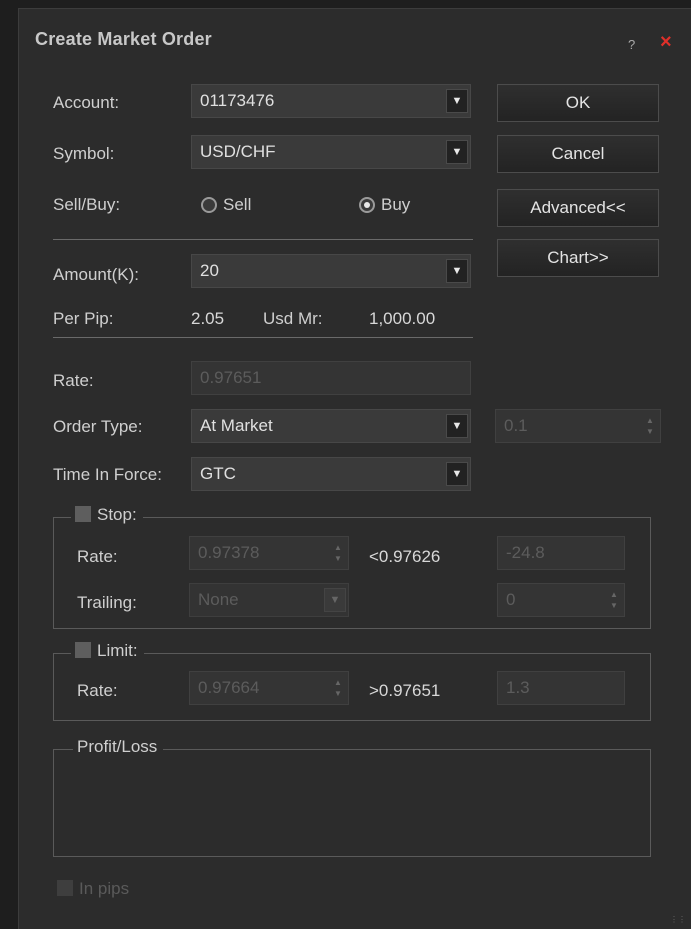 The height and width of the screenshot is (929, 691). I want to click on resize-grip-icon: ⋮⋮, so click(678, 920).